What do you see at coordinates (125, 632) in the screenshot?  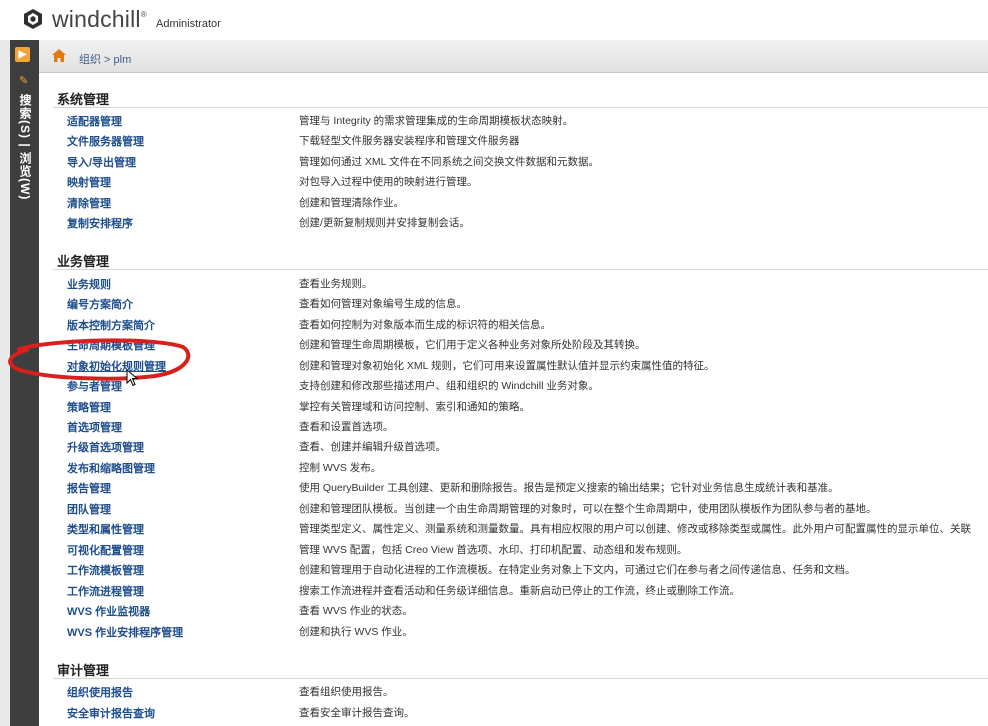 I see `utility-link: WVS 作业安排程序管理` at bounding box center [125, 632].